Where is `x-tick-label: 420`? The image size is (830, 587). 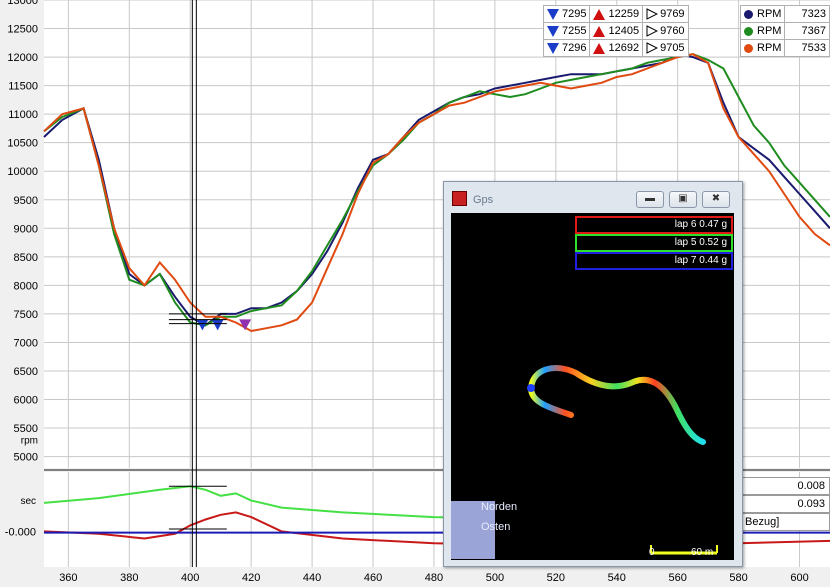 x-tick-label: 420 is located at coordinates (251, 578).